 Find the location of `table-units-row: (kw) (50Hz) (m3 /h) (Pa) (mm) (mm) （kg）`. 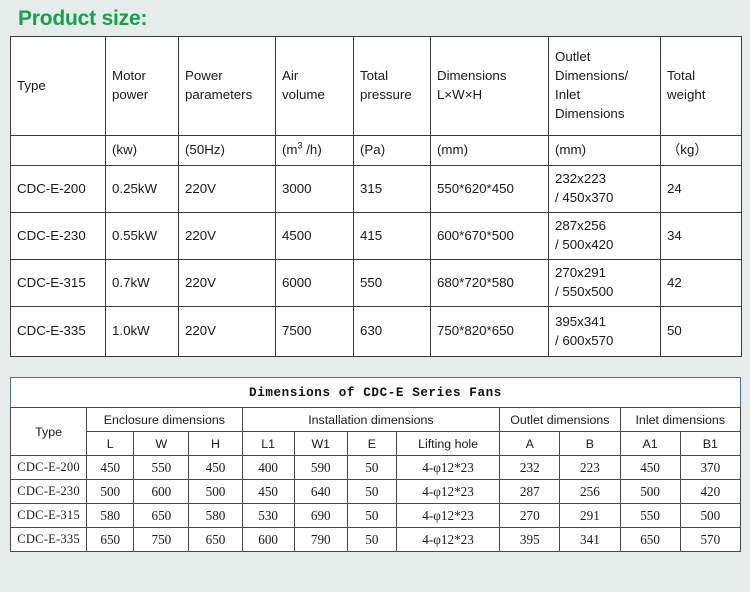

table-units-row: (kw) (50Hz) (m3 /h) (Pa) (mm) (mm) （kg） is located at coordinates (376, 150).